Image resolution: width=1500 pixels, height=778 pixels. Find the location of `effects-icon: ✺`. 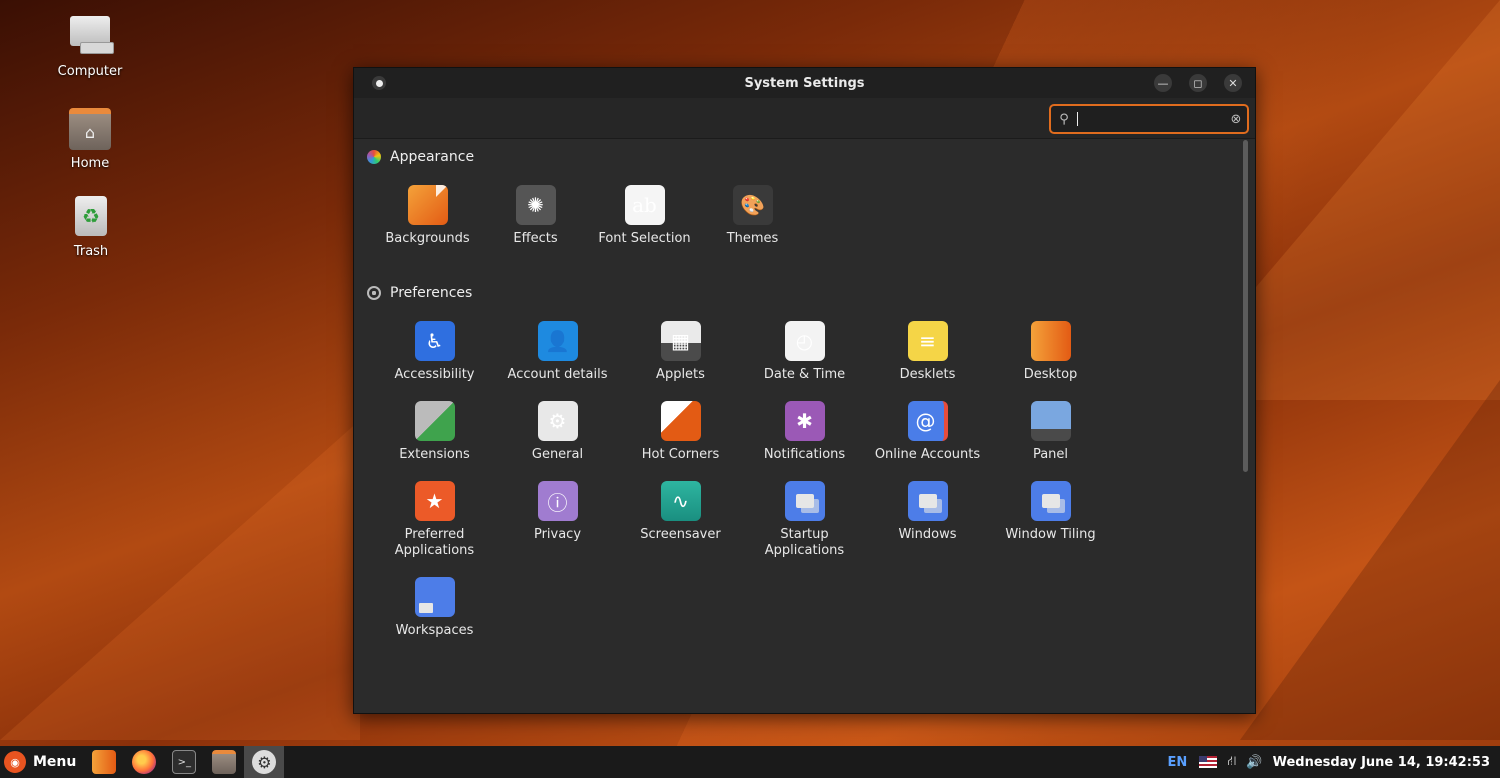

effects-icon: ✺ is located at coordinates (535, 205).